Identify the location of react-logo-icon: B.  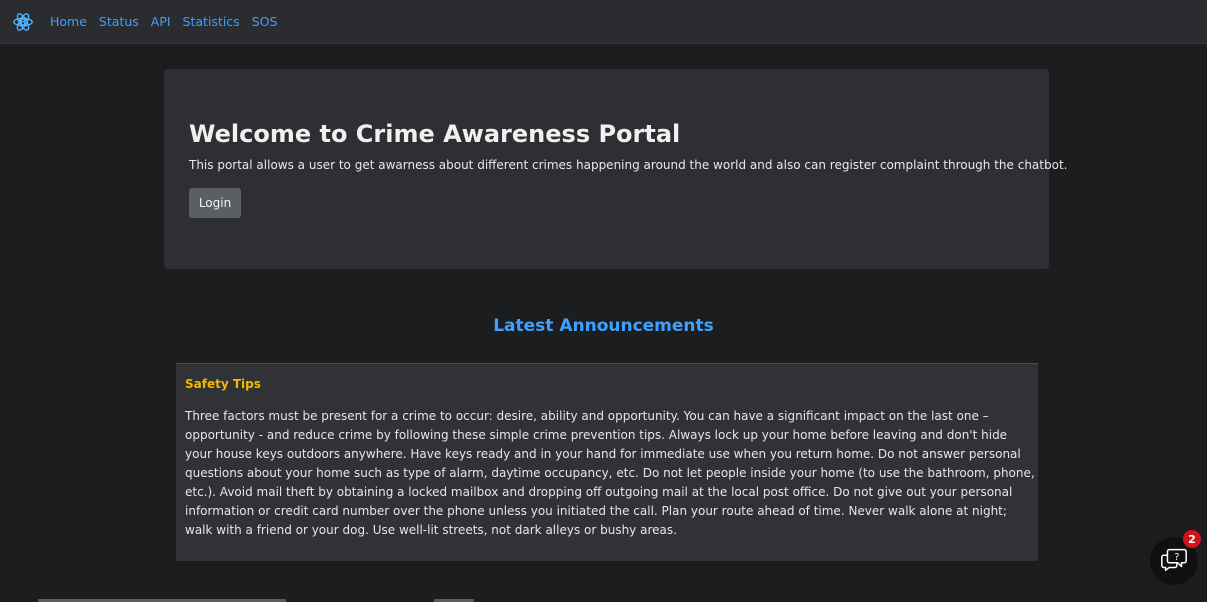
(23, 22).